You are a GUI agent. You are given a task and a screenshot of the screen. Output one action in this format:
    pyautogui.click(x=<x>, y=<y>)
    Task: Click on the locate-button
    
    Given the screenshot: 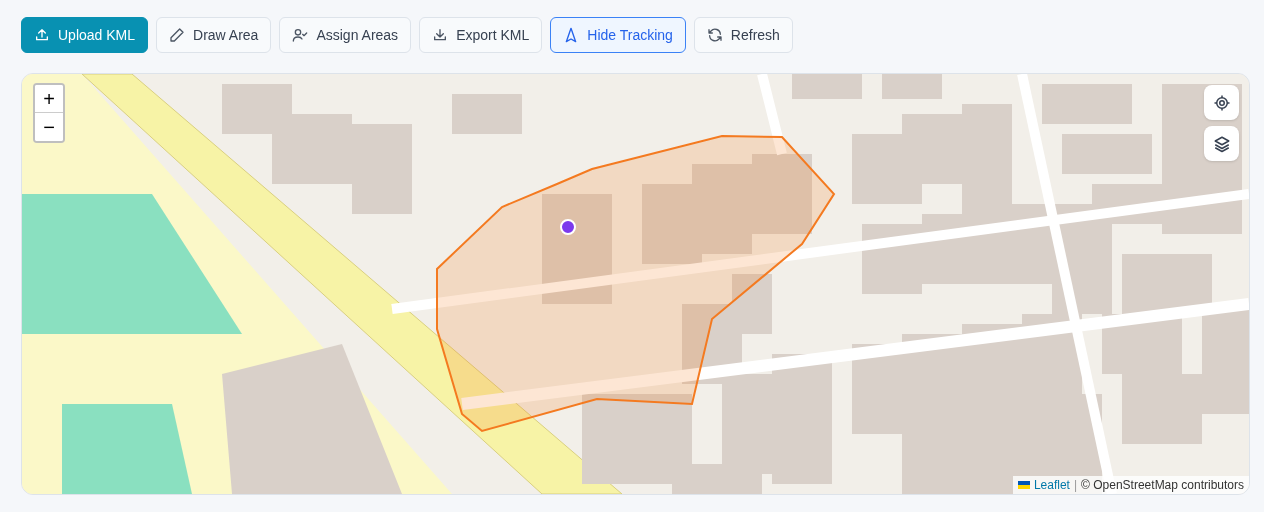 What is the action you would take?
    pyautogui.click(x=1221, y=102)
    